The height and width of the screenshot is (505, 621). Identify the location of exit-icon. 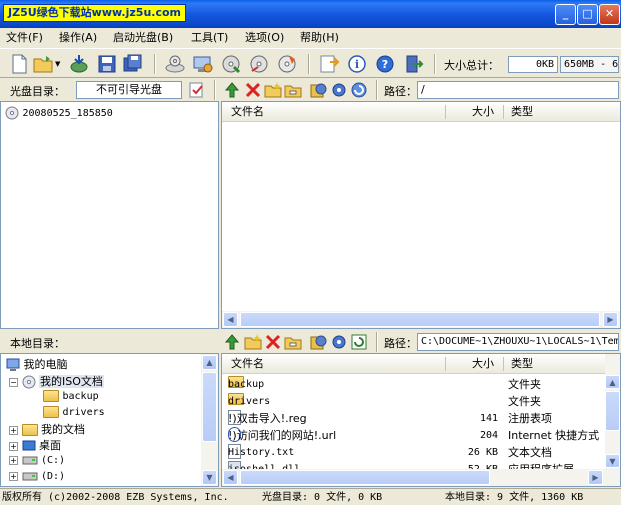
(413, 64).